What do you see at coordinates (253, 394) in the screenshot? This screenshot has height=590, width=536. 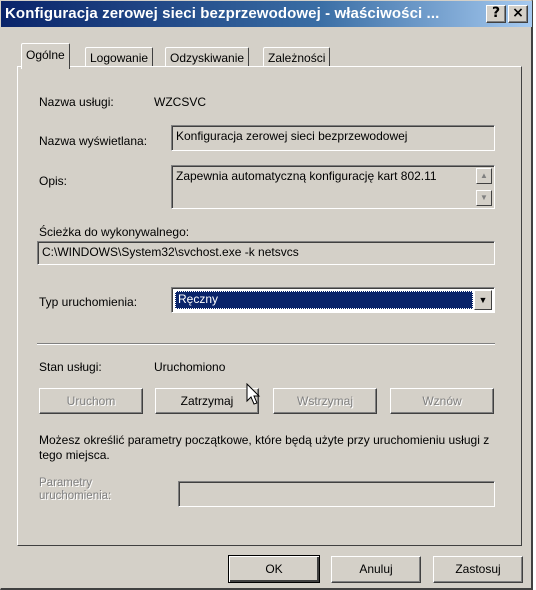 I see `mouse-pointer-icon` at bounding box center [253, 394].